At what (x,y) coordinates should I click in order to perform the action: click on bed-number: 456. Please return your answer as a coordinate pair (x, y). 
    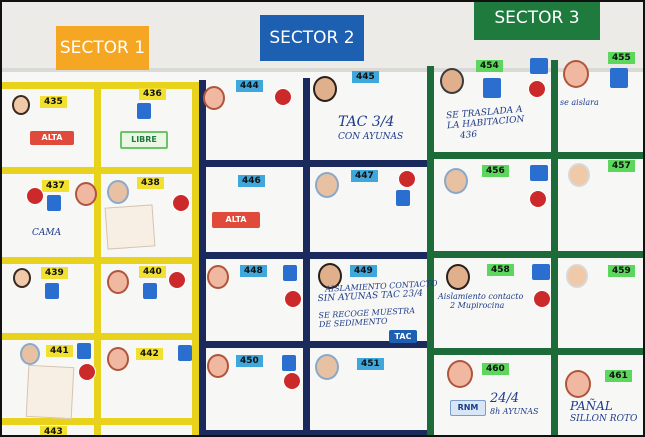
    Looking at the image, I should click on (495, 171).